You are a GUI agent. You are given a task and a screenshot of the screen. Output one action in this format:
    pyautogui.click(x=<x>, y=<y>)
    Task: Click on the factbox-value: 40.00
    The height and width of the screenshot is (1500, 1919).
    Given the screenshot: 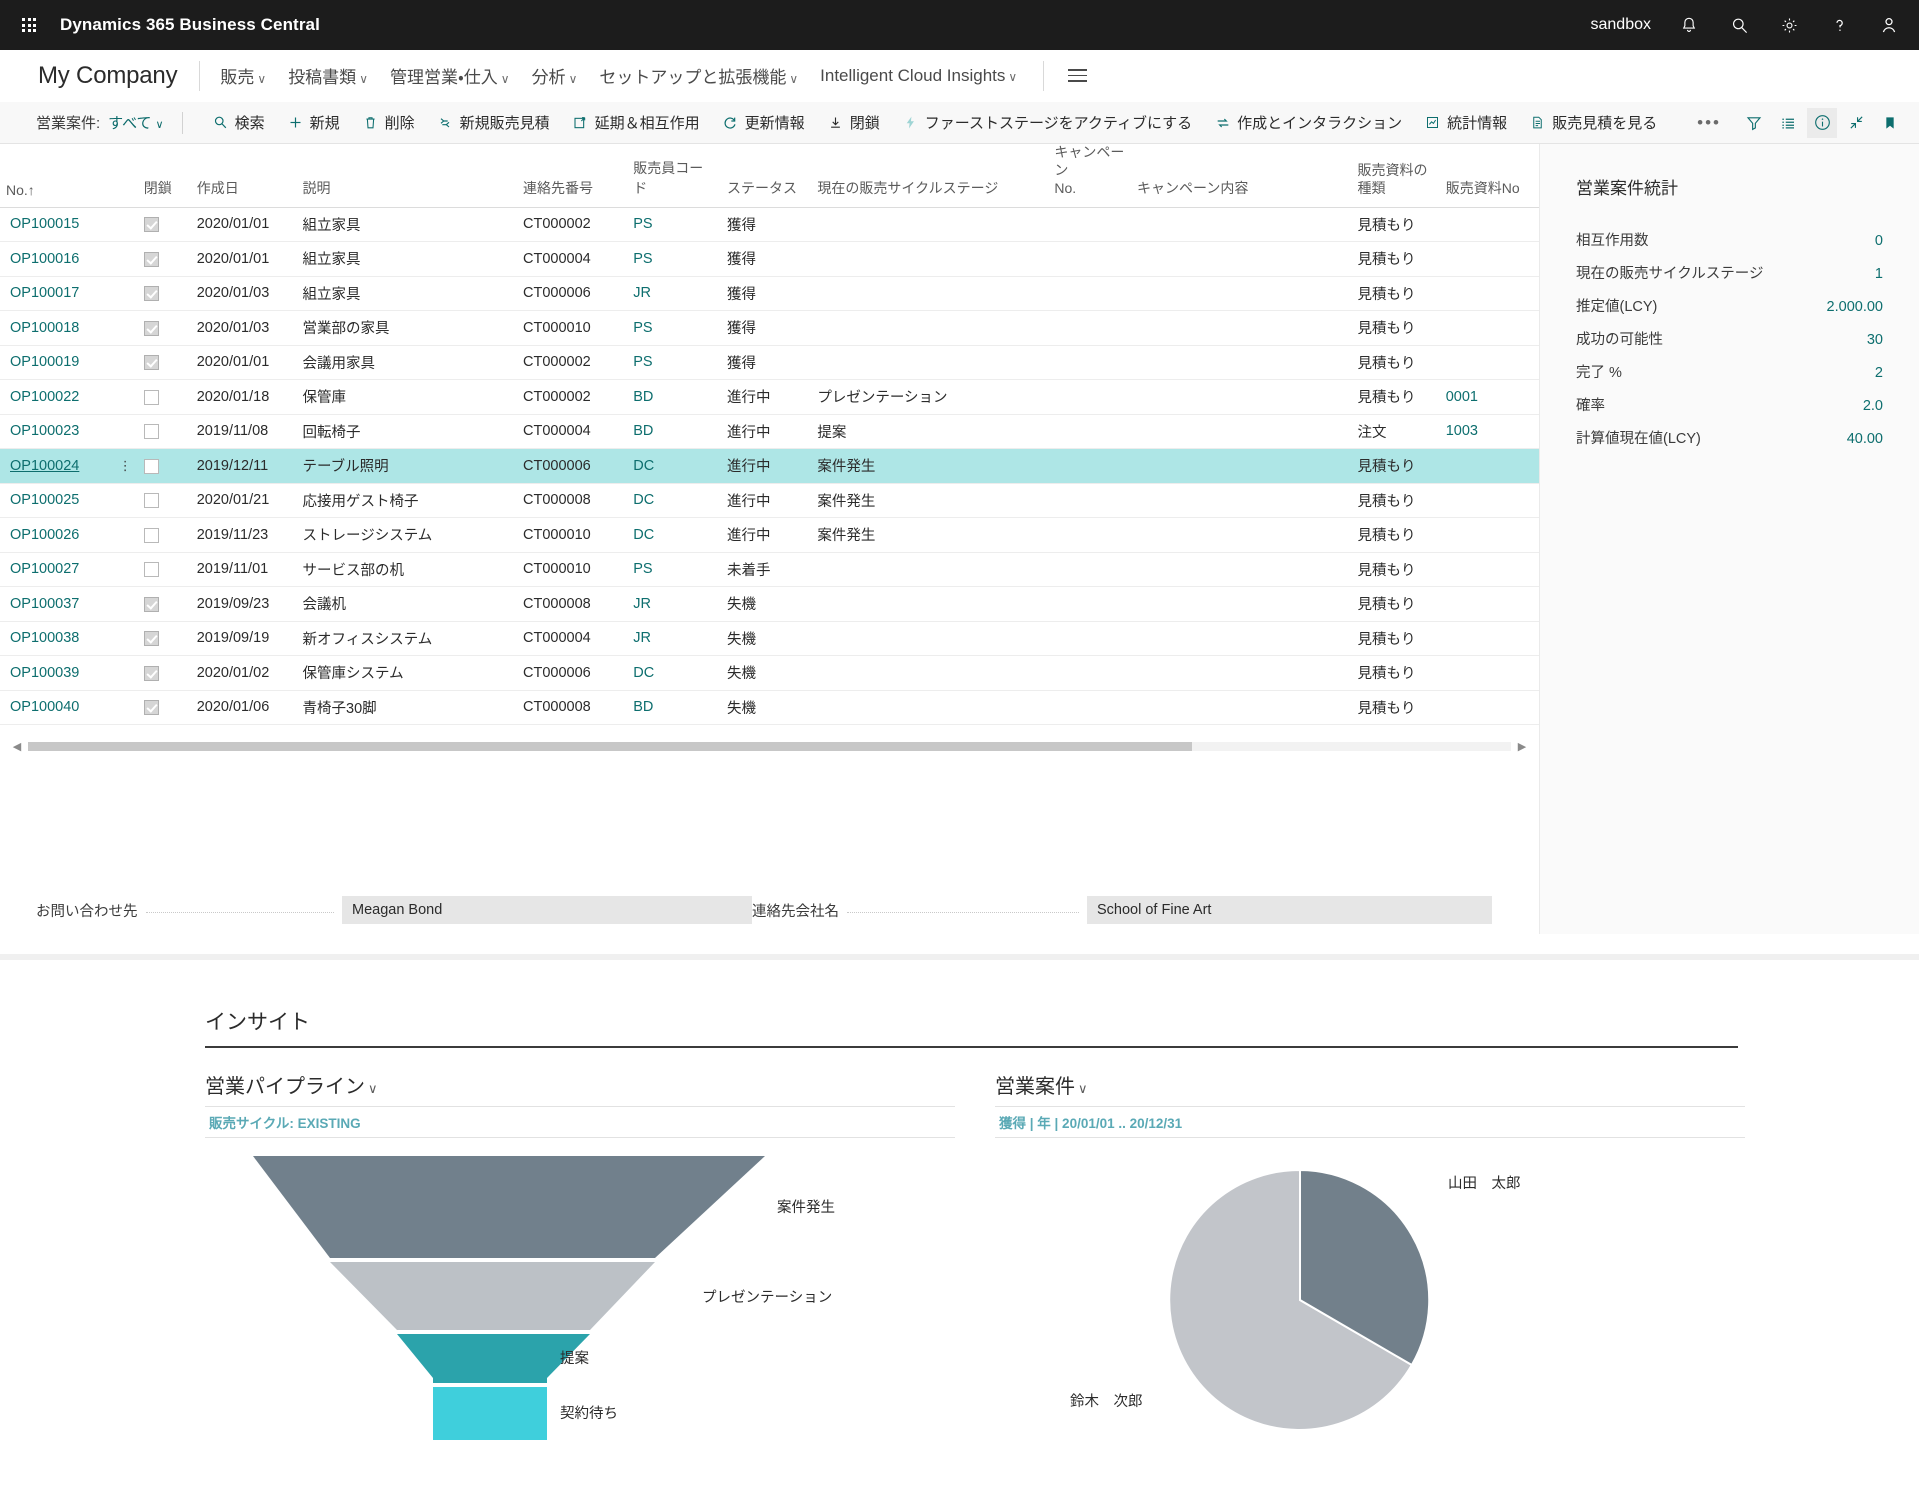 What is the action you would take?
    pyautogui.click(x=1865, y=439)
    